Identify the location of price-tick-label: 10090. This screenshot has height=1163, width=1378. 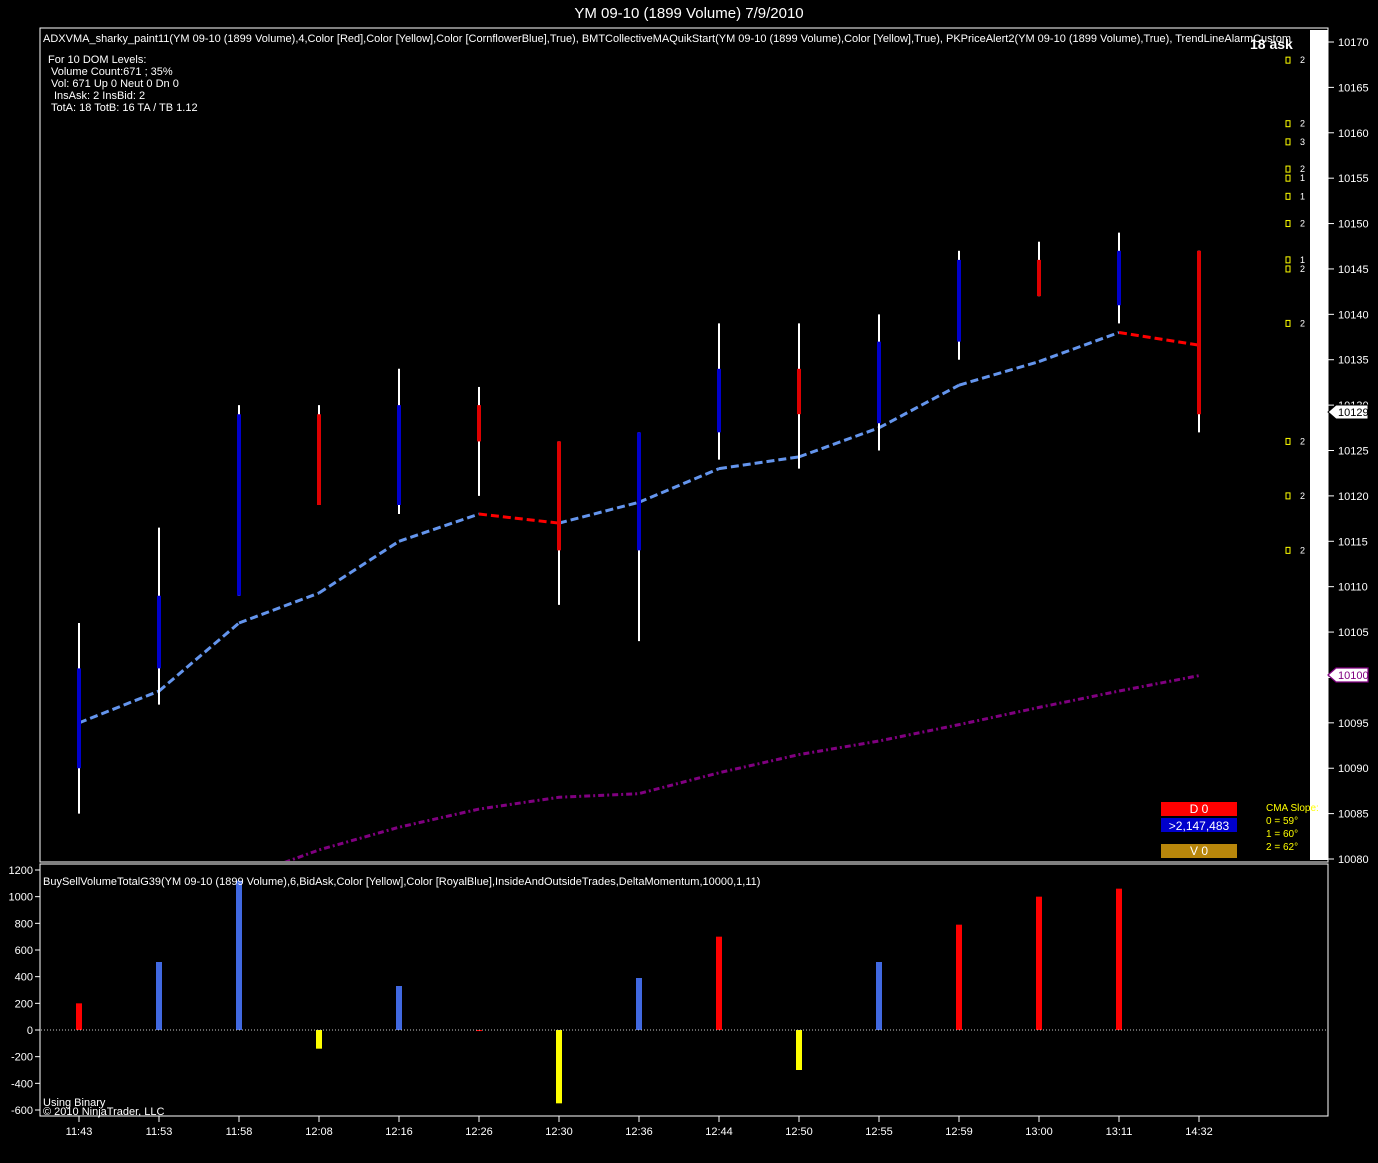
(1353, 769).